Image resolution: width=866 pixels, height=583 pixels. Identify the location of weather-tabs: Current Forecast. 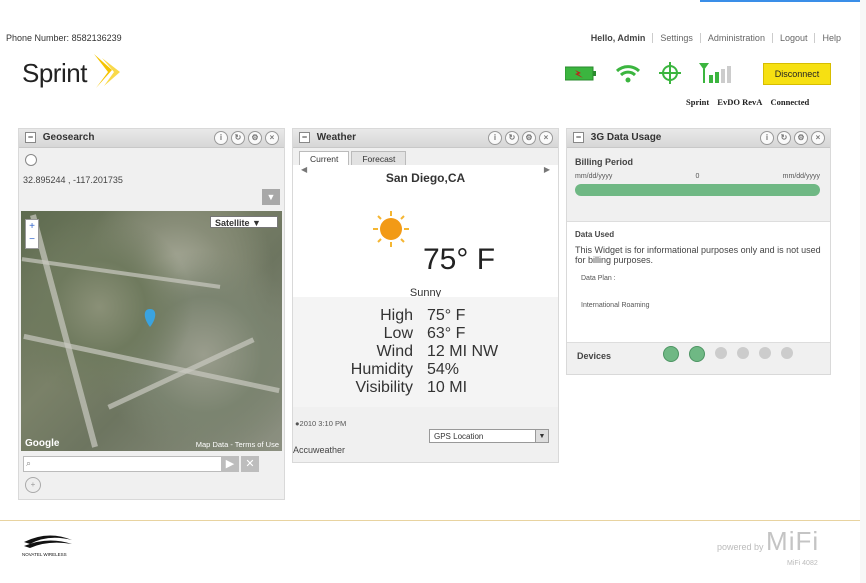
(353, 158).